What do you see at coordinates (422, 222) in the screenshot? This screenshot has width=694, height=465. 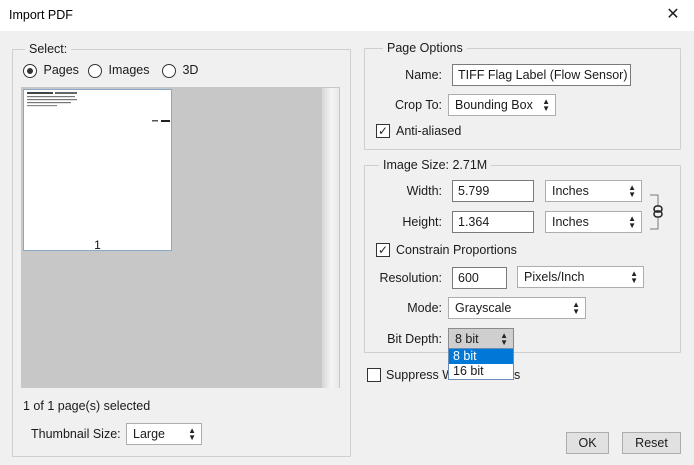 I see `height-label: Height:` at bounding box center [422, 222].